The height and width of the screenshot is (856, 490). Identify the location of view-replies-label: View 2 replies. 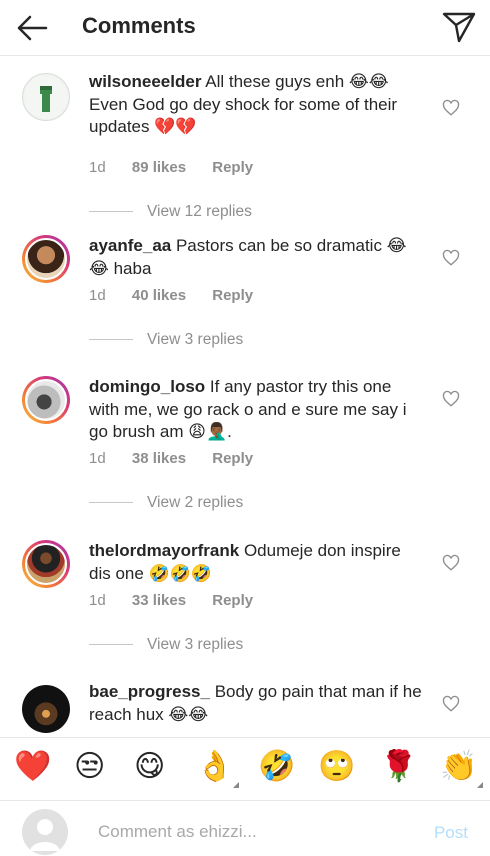
(195, 502).